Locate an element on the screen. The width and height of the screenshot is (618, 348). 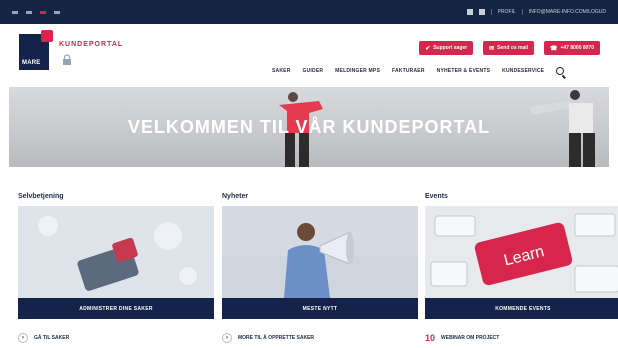
card-selvbetjening: ADMINISTRER DINE SAKER is located at coordinates (116, 262).